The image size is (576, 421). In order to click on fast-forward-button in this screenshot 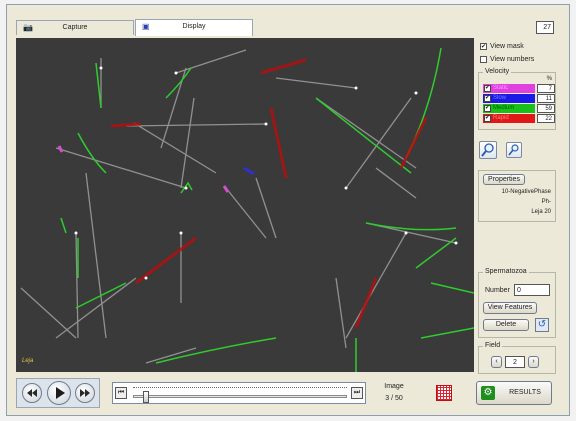, I will do `click(85, 393)`.